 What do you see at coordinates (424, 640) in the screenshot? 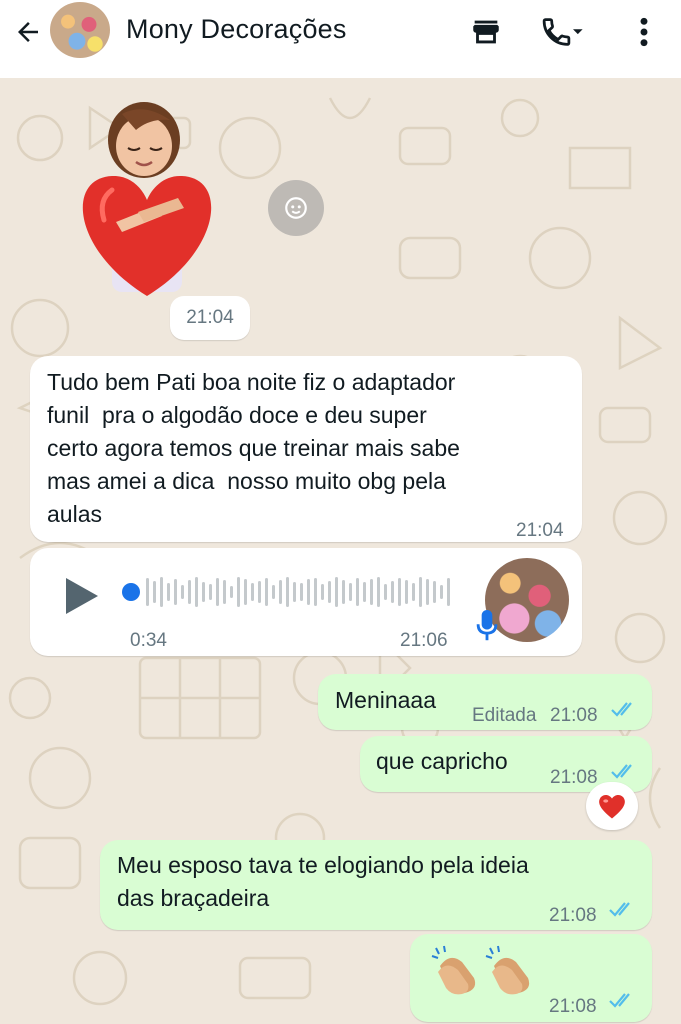
I see `audio-timestamp: 21:06` at bounding box center [424, 640].